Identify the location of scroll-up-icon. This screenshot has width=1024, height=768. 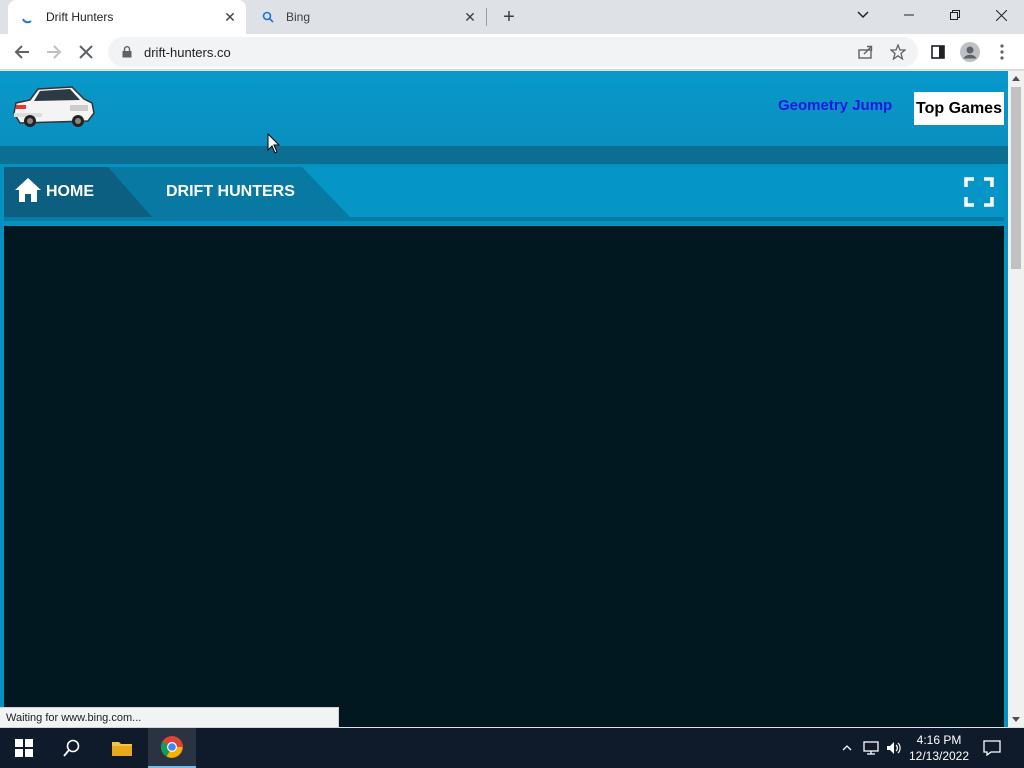
(1016, 78).